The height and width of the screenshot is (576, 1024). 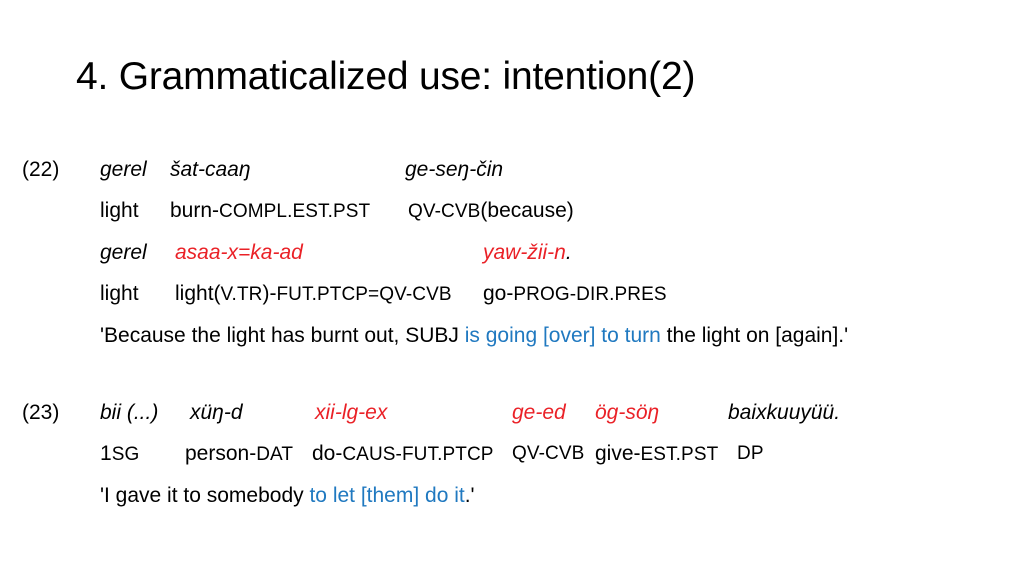 I want to click on vernacular-word: ge-seŋ-čin, so click(x=454, y=169).